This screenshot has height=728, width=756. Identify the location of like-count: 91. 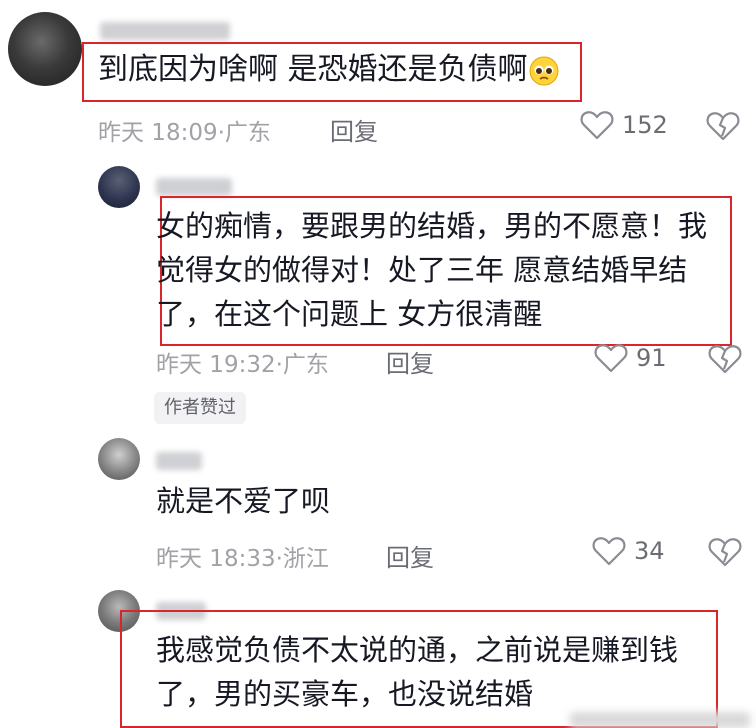
(651, 358).